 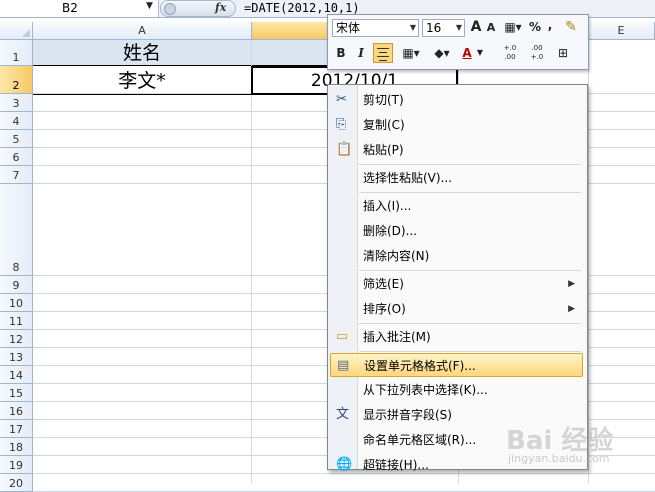 What do you see at coordinates (563, 53) in the screenshot?
I see `merge-center-icon: ⊞` at bounding box center [563, 53].